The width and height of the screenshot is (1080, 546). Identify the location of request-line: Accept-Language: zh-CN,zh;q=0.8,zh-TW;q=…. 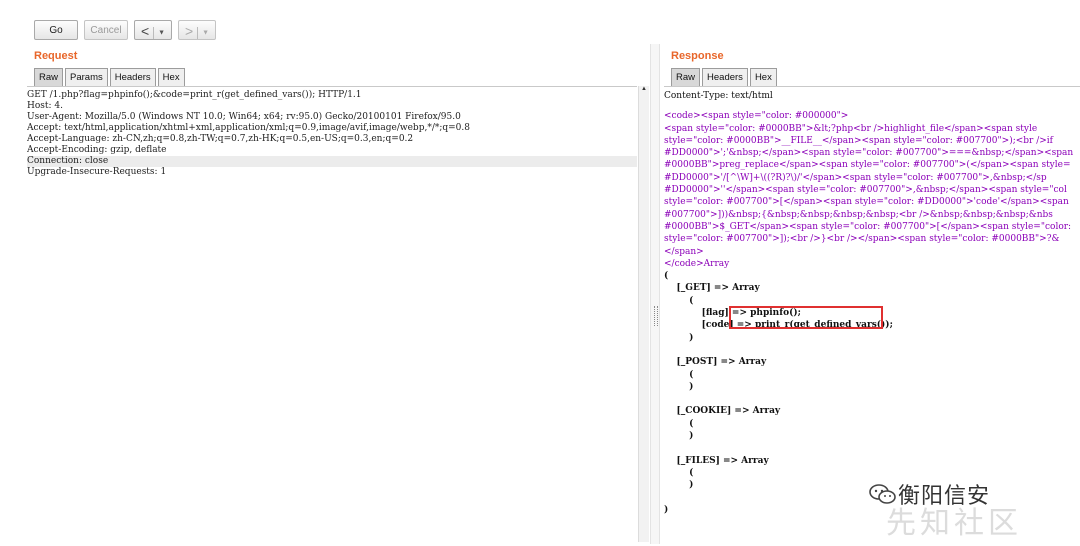
(220, 139).